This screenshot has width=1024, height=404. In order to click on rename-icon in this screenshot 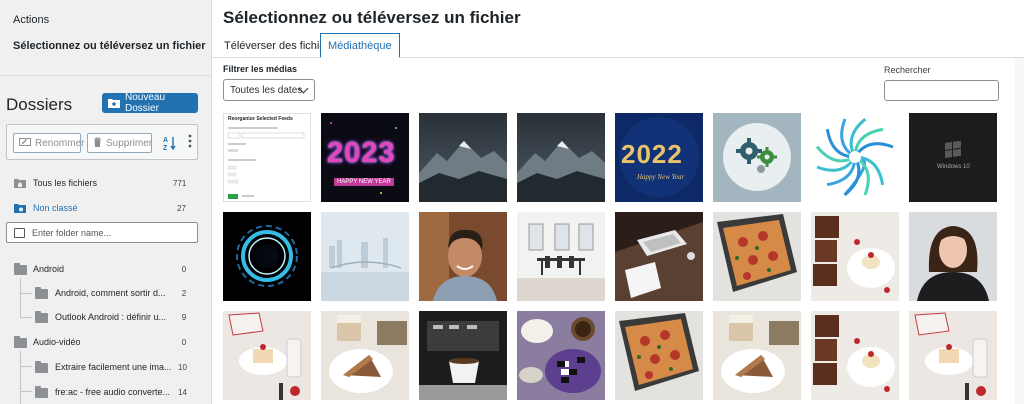, I will do `click(25, 143)`.